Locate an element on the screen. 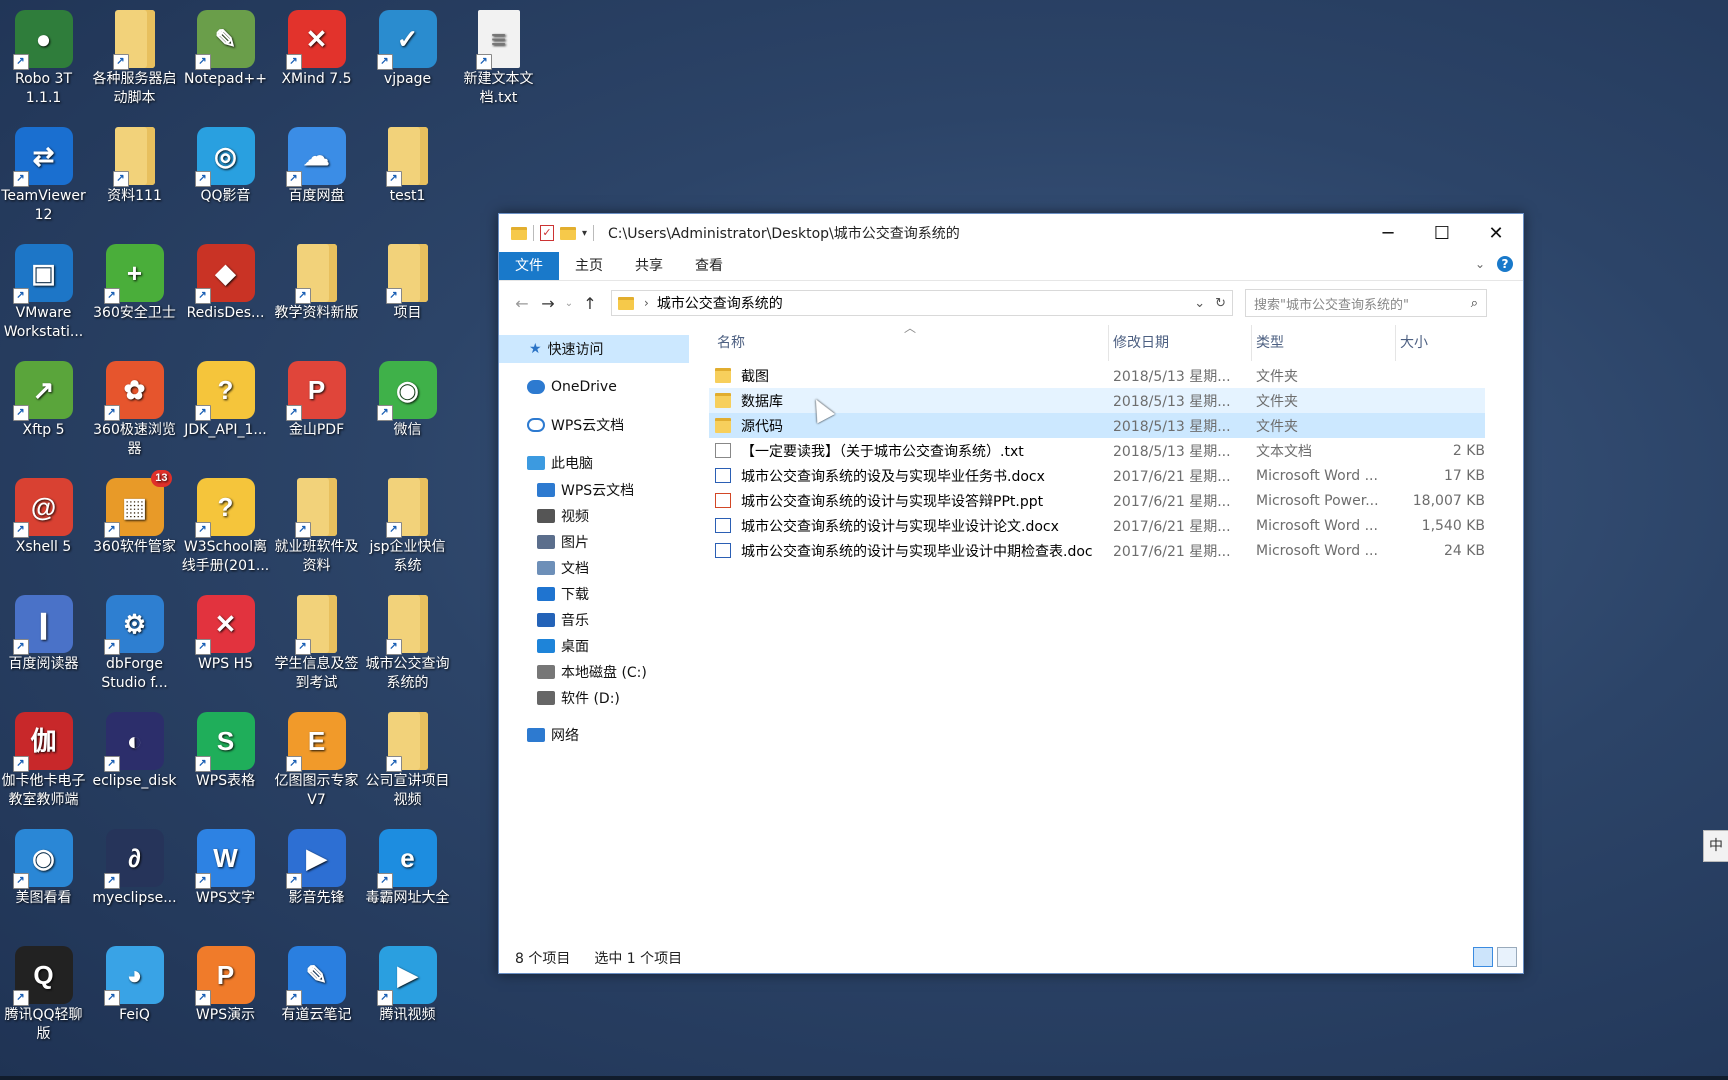  customize-toolbar-icon: ▾ is located at coordinates (584, 233).